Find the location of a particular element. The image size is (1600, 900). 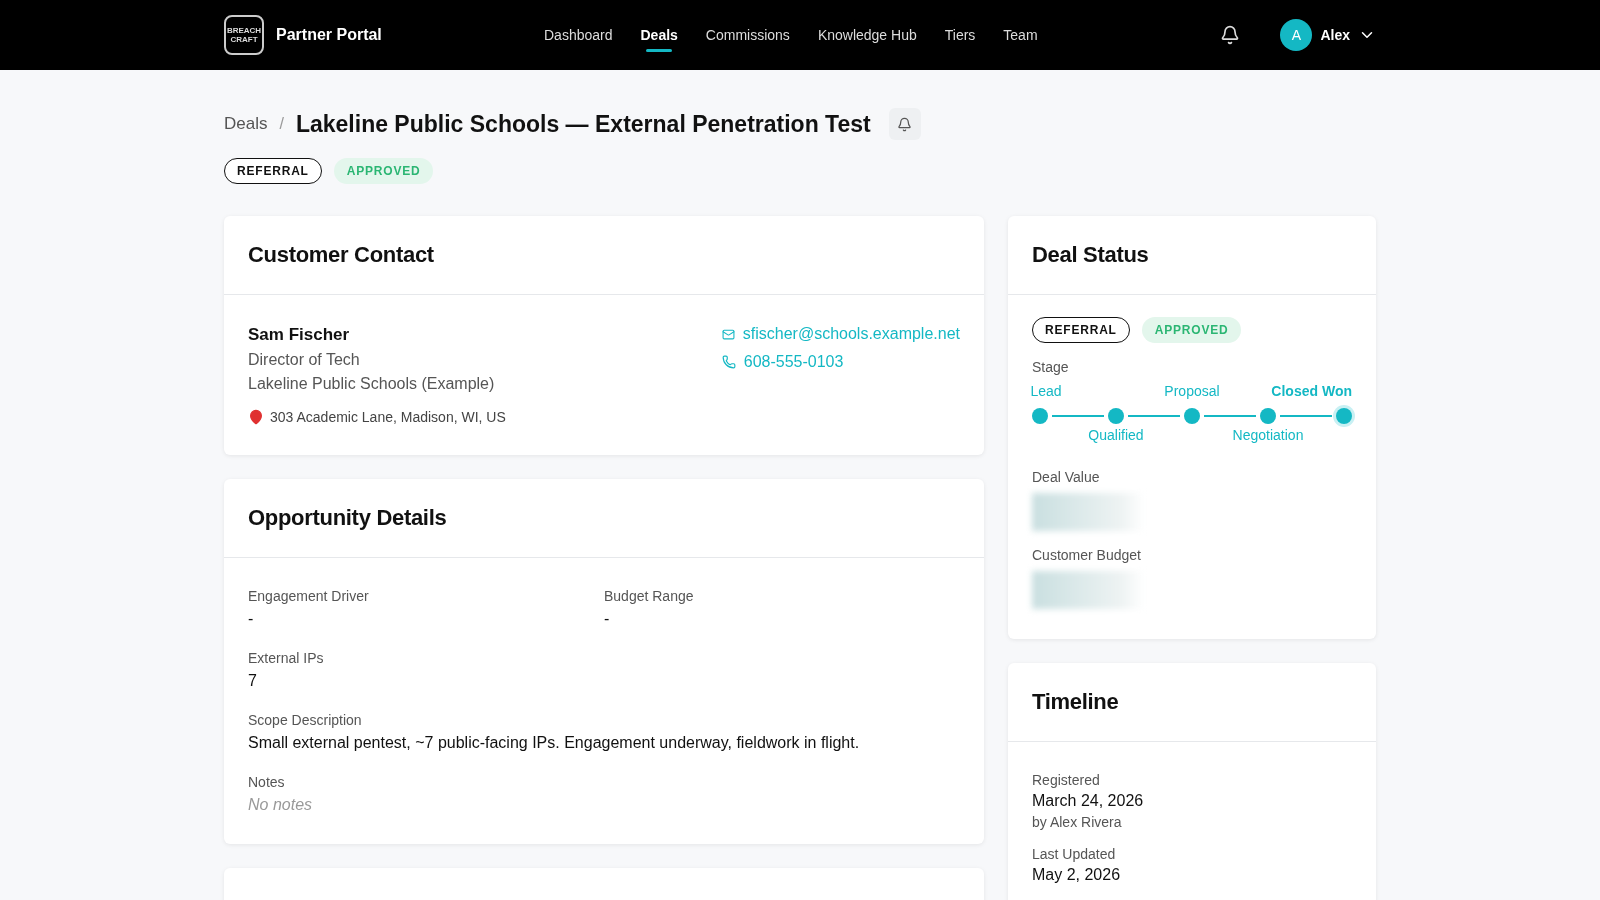

nav-link: Deals is located at coordinates (659, 36).